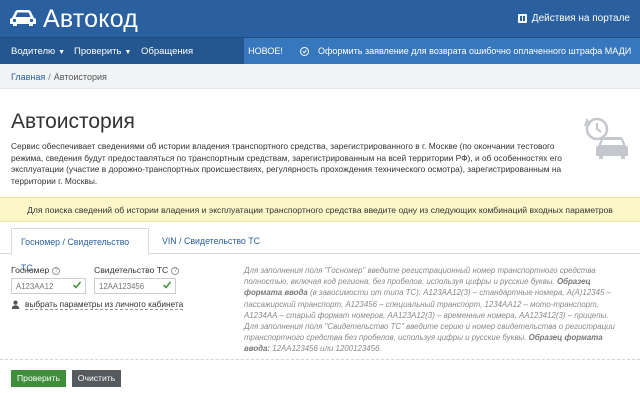 The height and width of the screenshot is (393, 640). Describe the element at coordinates (28, 77) in the screenshot. I see `breadcrumb-home: Главная` at that location.